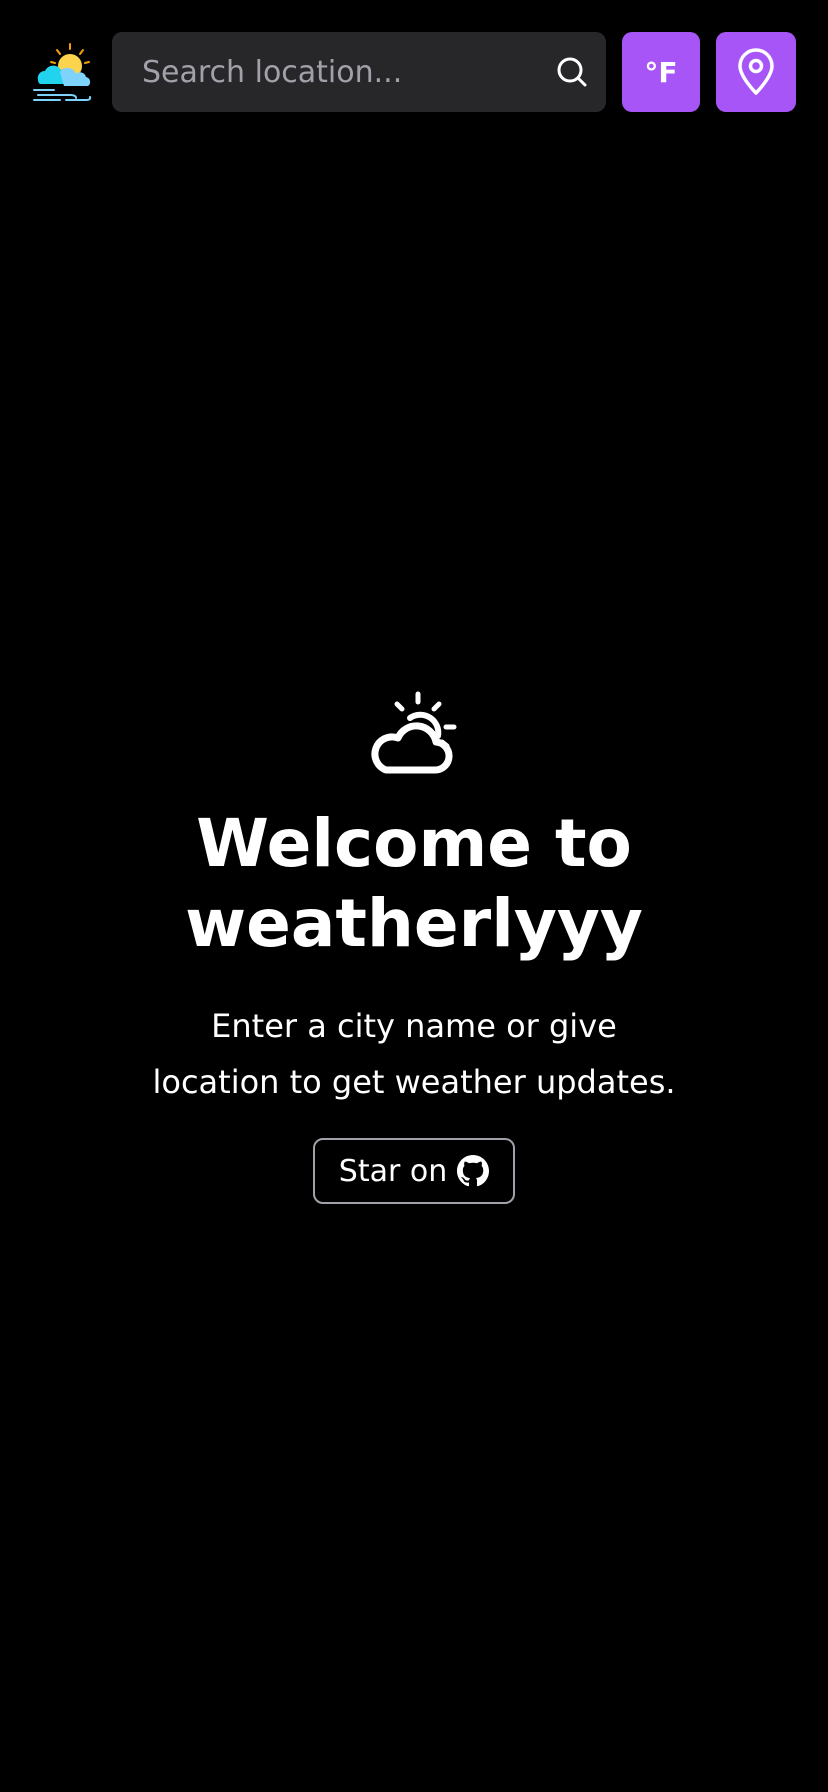 The image size is (828, 1792). I want to click on current-location-button, so click(756, 72).